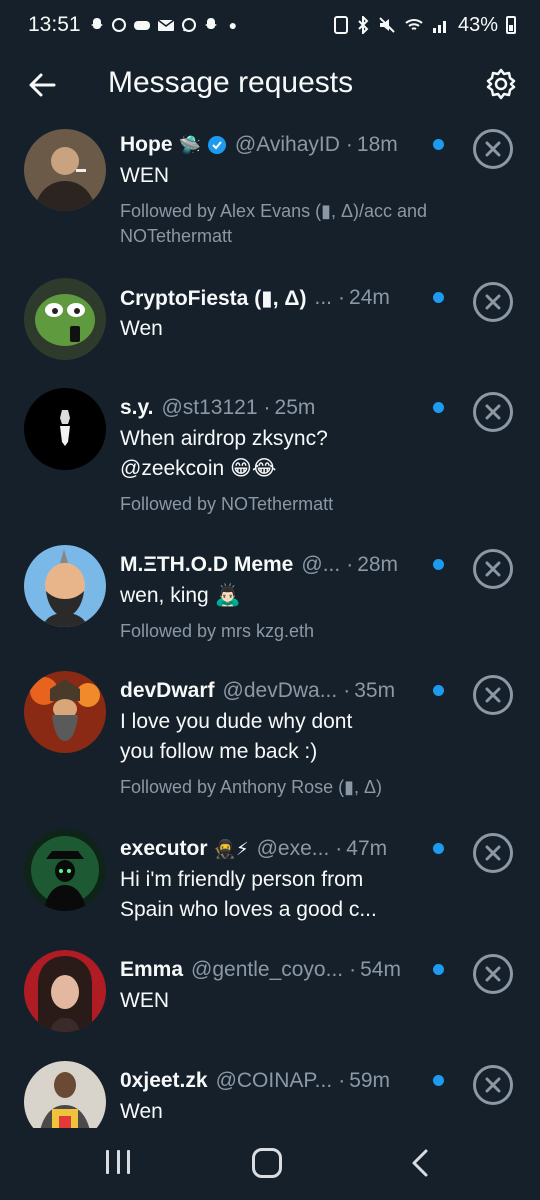  What do you see at coordinates (152, 969) in the screenshot?
I see `display-name: Emma` at bounding box center [152, 969].